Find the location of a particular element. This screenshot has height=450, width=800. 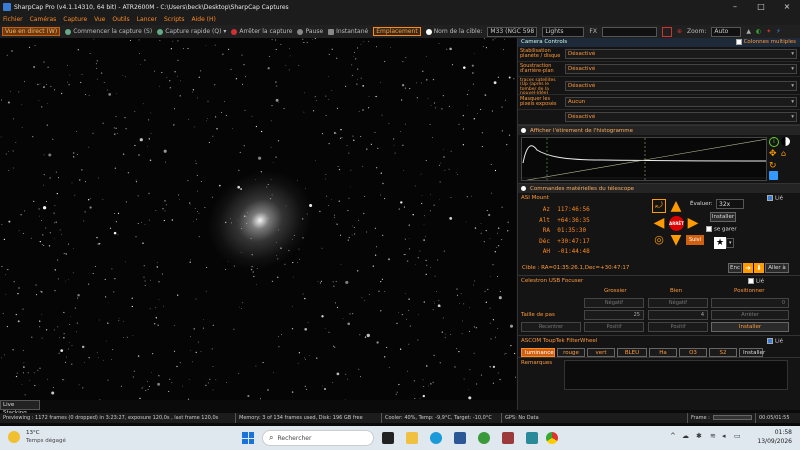

target-crosshair-icon: ◎ is located at coordinates (659, 240).